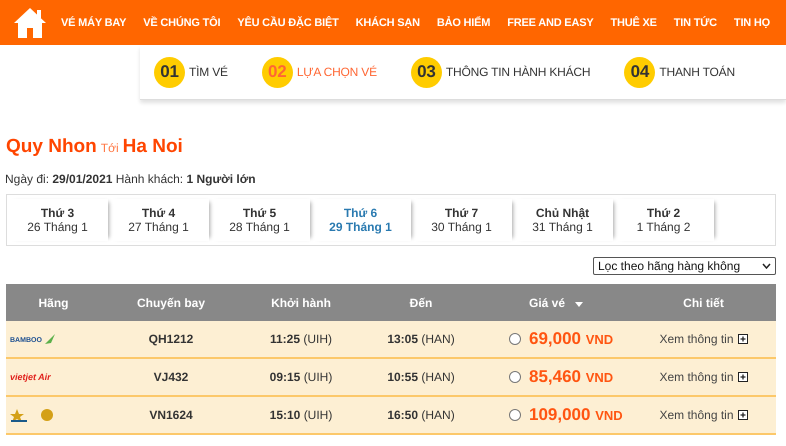 This screenshot has width=786, height=446. I want to click on arrival-time: 16:50 (HAN), so click(421, 415).